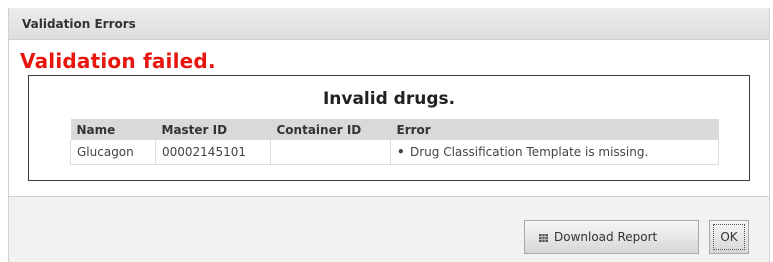  Describe the element at coordinates (213, 152) in the screenshot. I see `master-id-cell: 00002145101` at that location.